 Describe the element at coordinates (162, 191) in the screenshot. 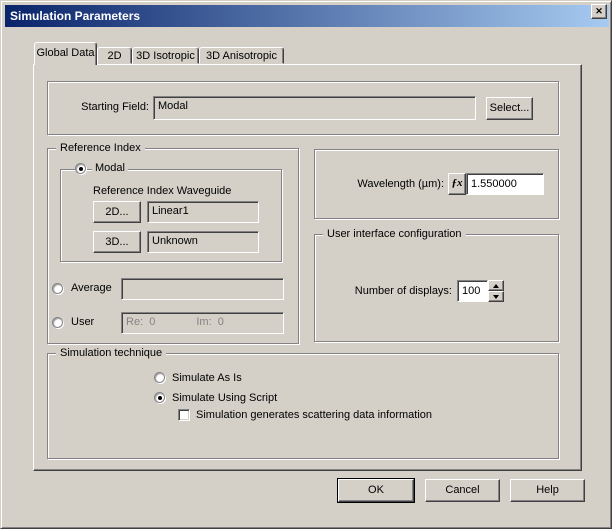

I see `waveguide-label: Reference Index Waveguide` at that location.